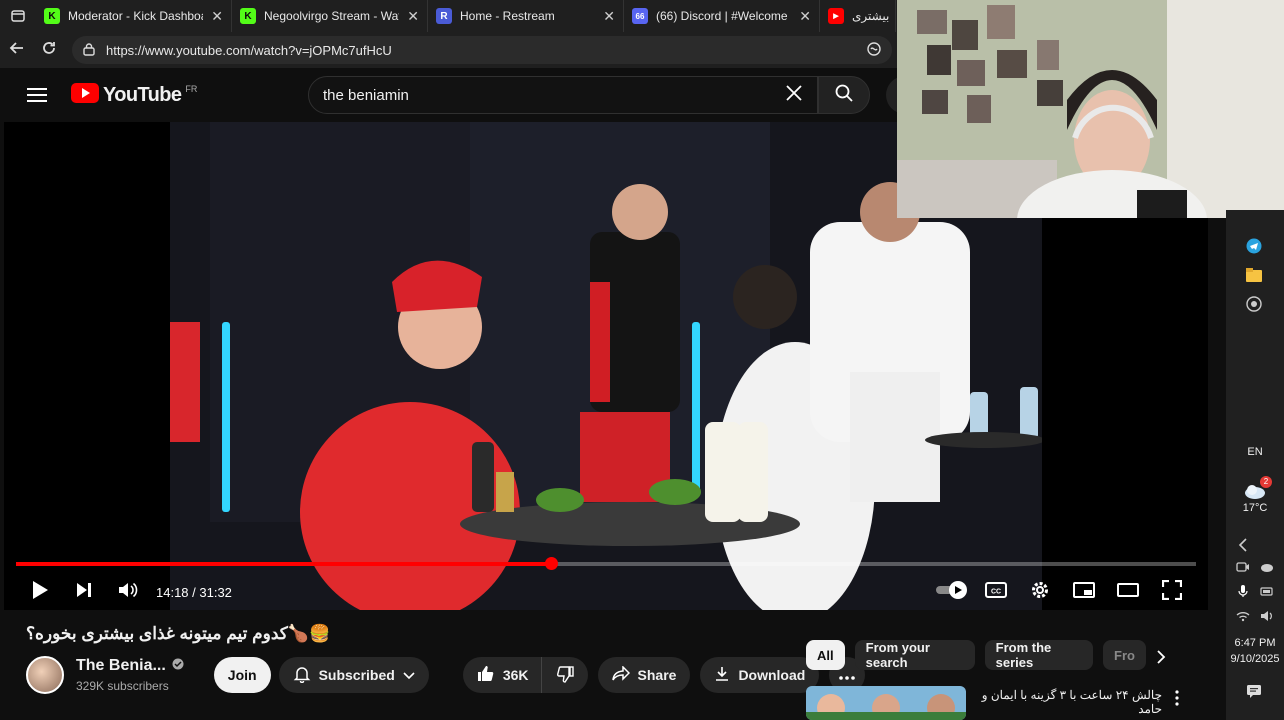 The width and height of the screenshot is (1284, 720). I want to click on recommendation-title: چالش ۲۴ ساعت با ۳ گزینه با ایمان و حامد, so click(1067, 702).